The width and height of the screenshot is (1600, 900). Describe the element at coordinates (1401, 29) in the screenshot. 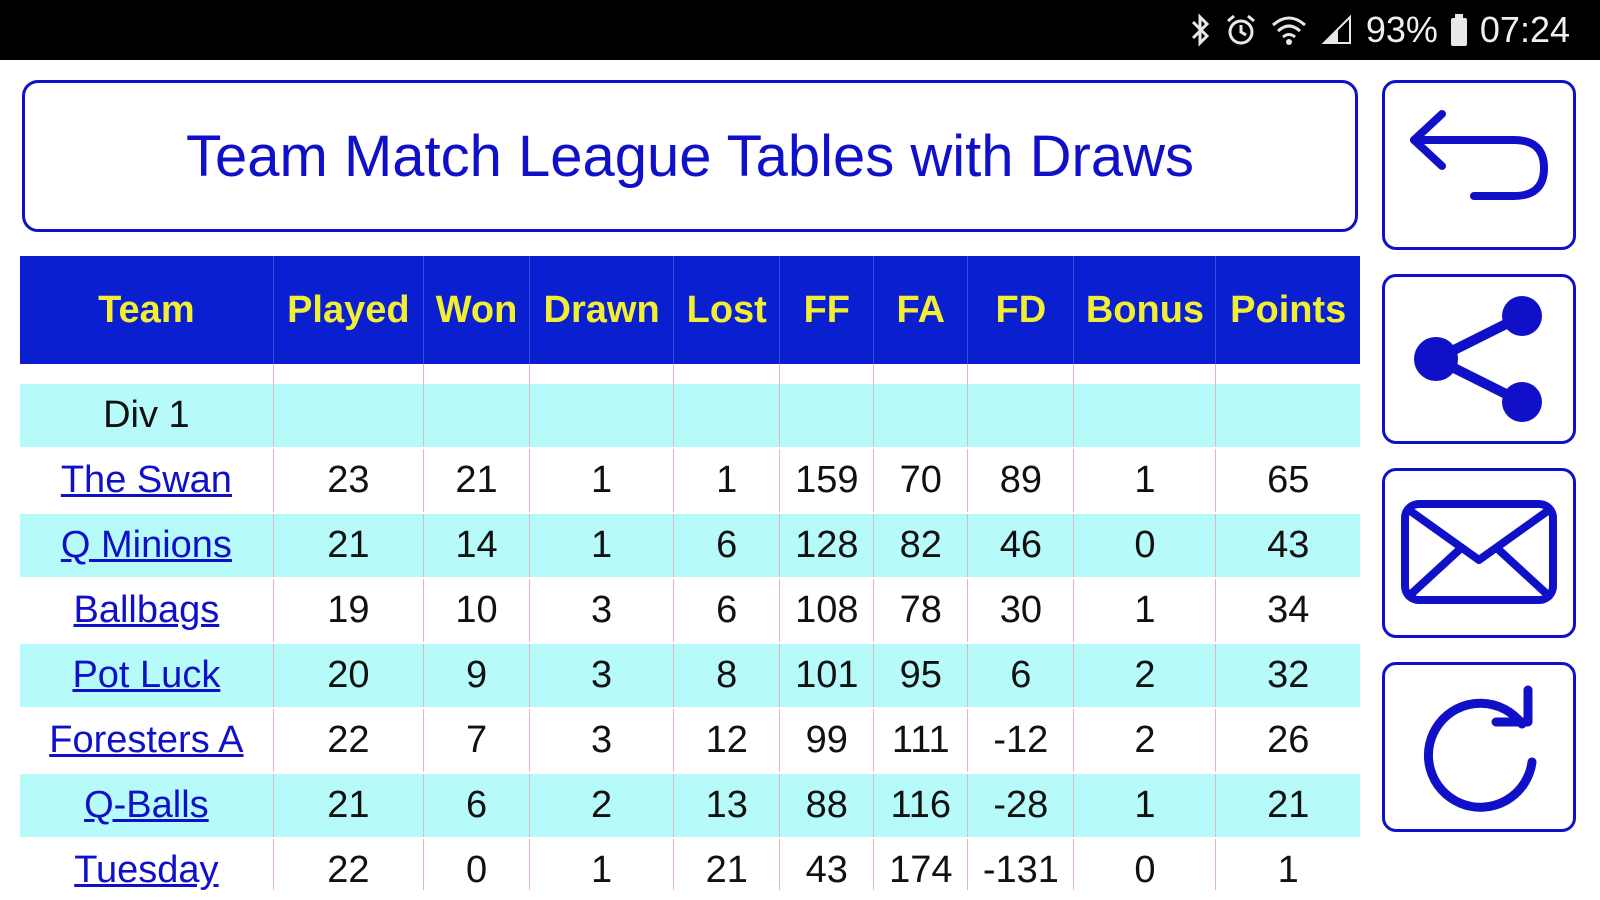

I see `battery-percent: 93%` at that location.